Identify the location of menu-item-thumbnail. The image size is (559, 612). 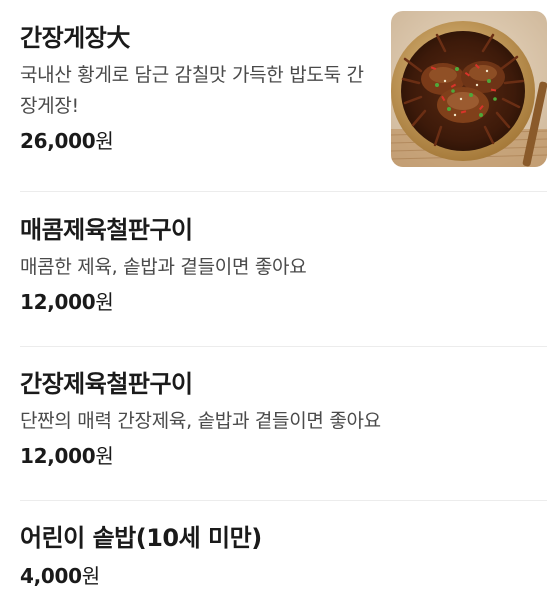
(469, 89).